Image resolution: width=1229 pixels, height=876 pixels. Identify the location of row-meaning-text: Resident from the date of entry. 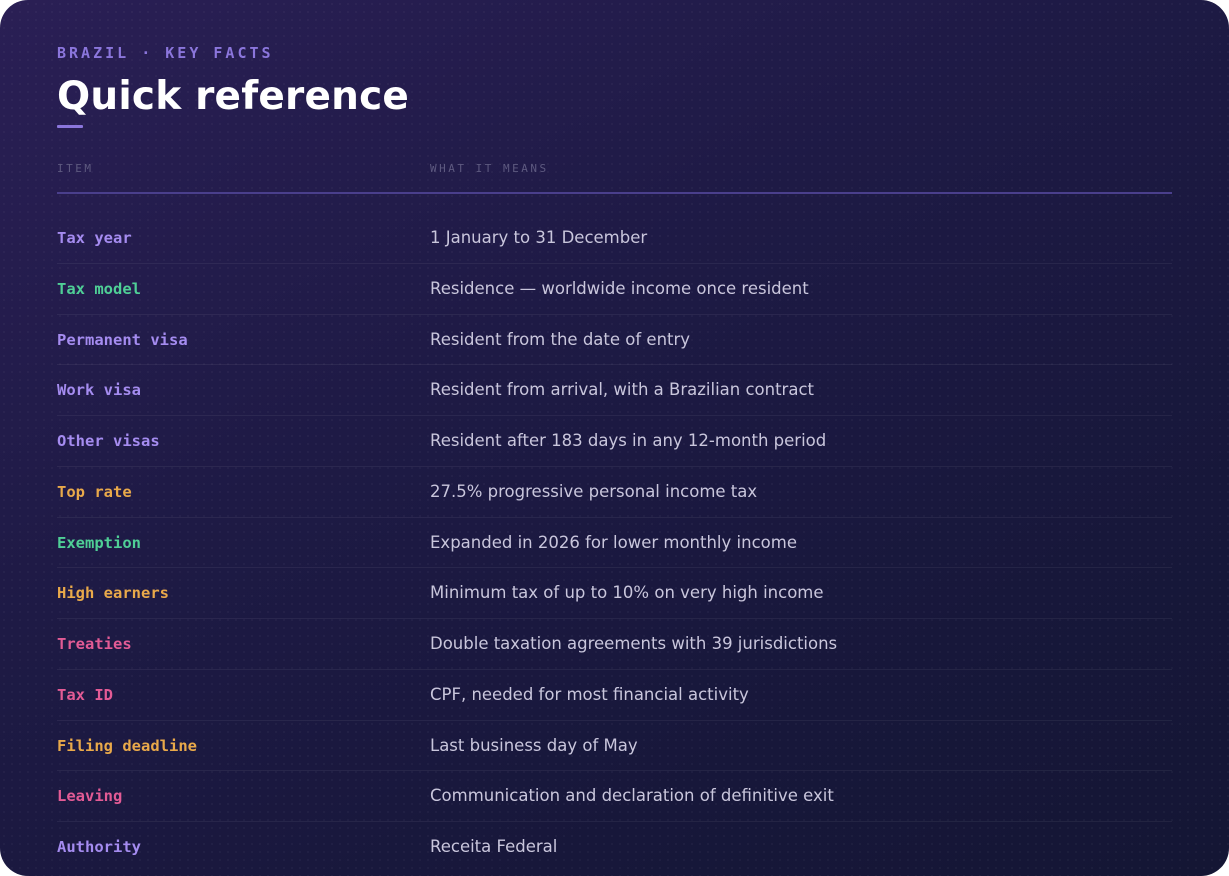
(560, 339).